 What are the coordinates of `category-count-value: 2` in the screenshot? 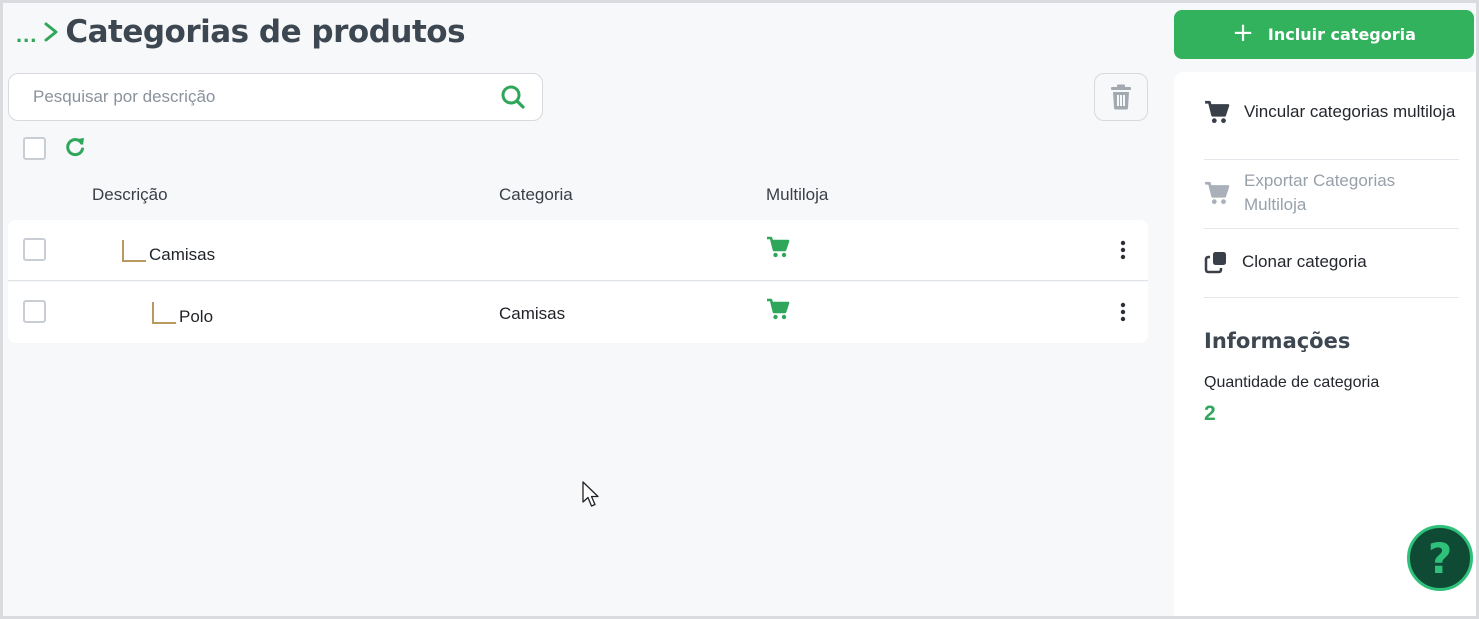 It's located at (1210, 413).